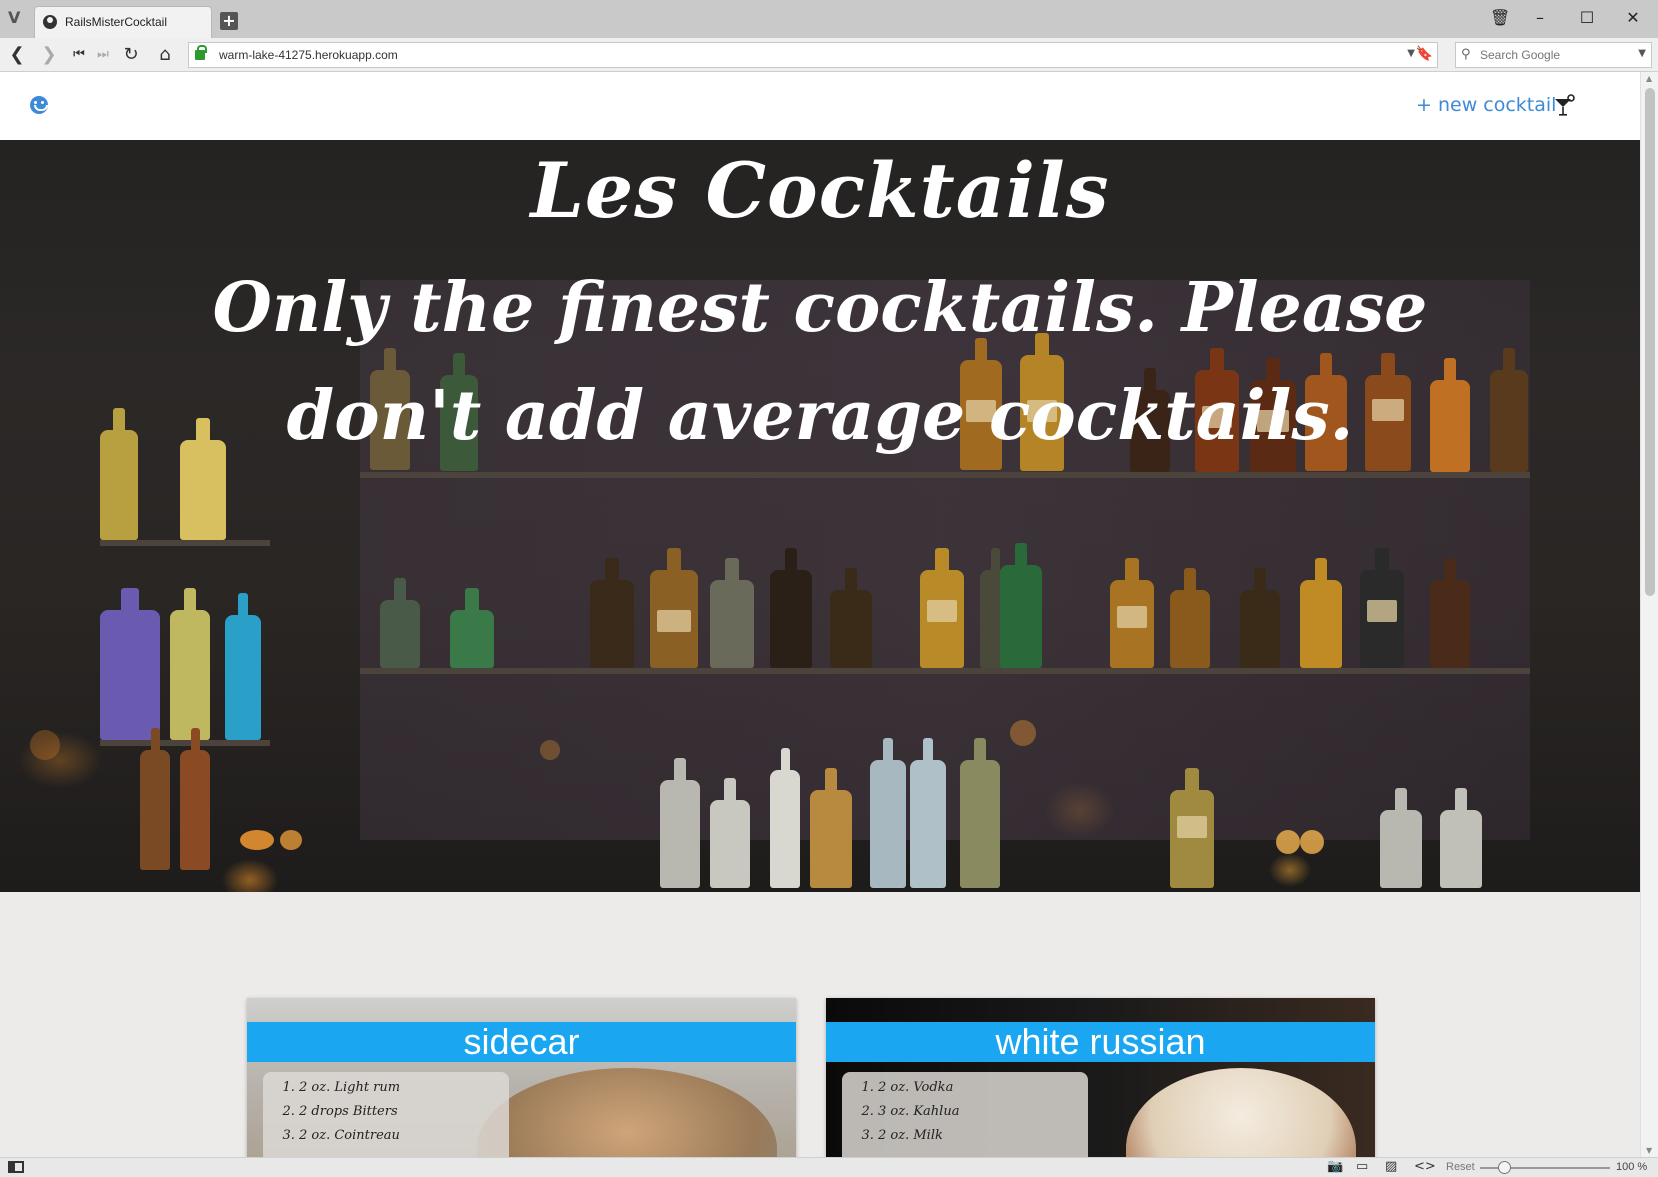  Describe the element at coordinates (1424, 54) in the screenshot. I see `bookmark-icon: 🔖` at that location.